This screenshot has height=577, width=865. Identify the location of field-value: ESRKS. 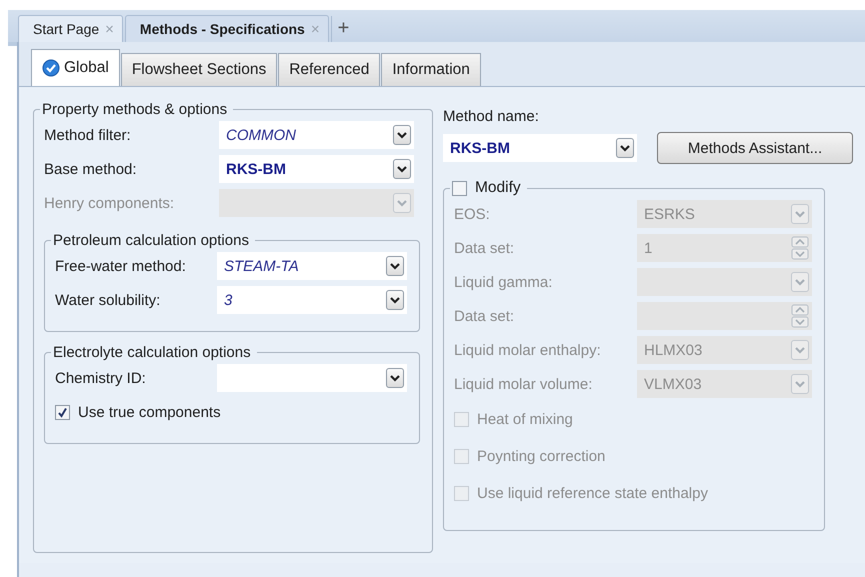
(669, 214).